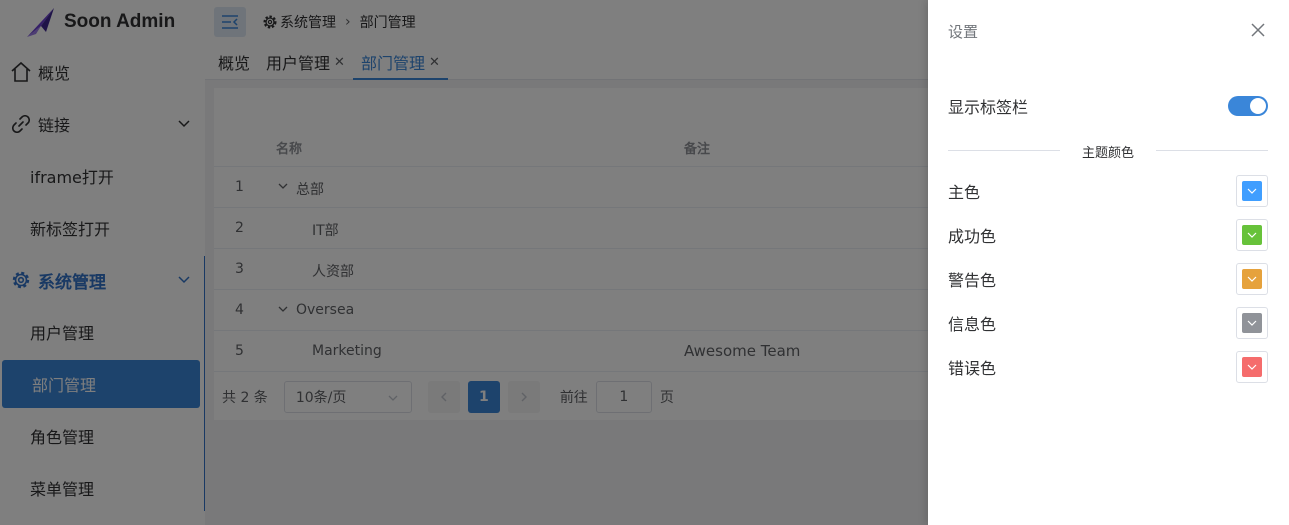  I want to click on show-tabs-switch, so click(1248, 106).